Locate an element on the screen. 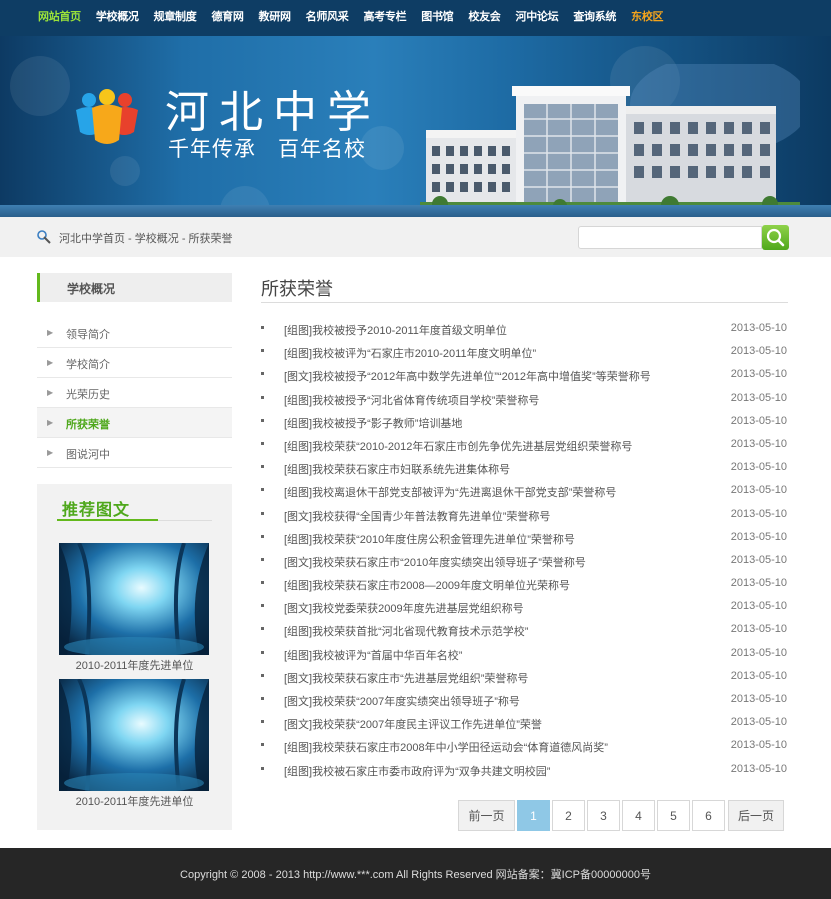 Image resolution: width=831 pixels, height=899 pixels. nav-item-library: 图书馆 is located at coordinates (437, 16).